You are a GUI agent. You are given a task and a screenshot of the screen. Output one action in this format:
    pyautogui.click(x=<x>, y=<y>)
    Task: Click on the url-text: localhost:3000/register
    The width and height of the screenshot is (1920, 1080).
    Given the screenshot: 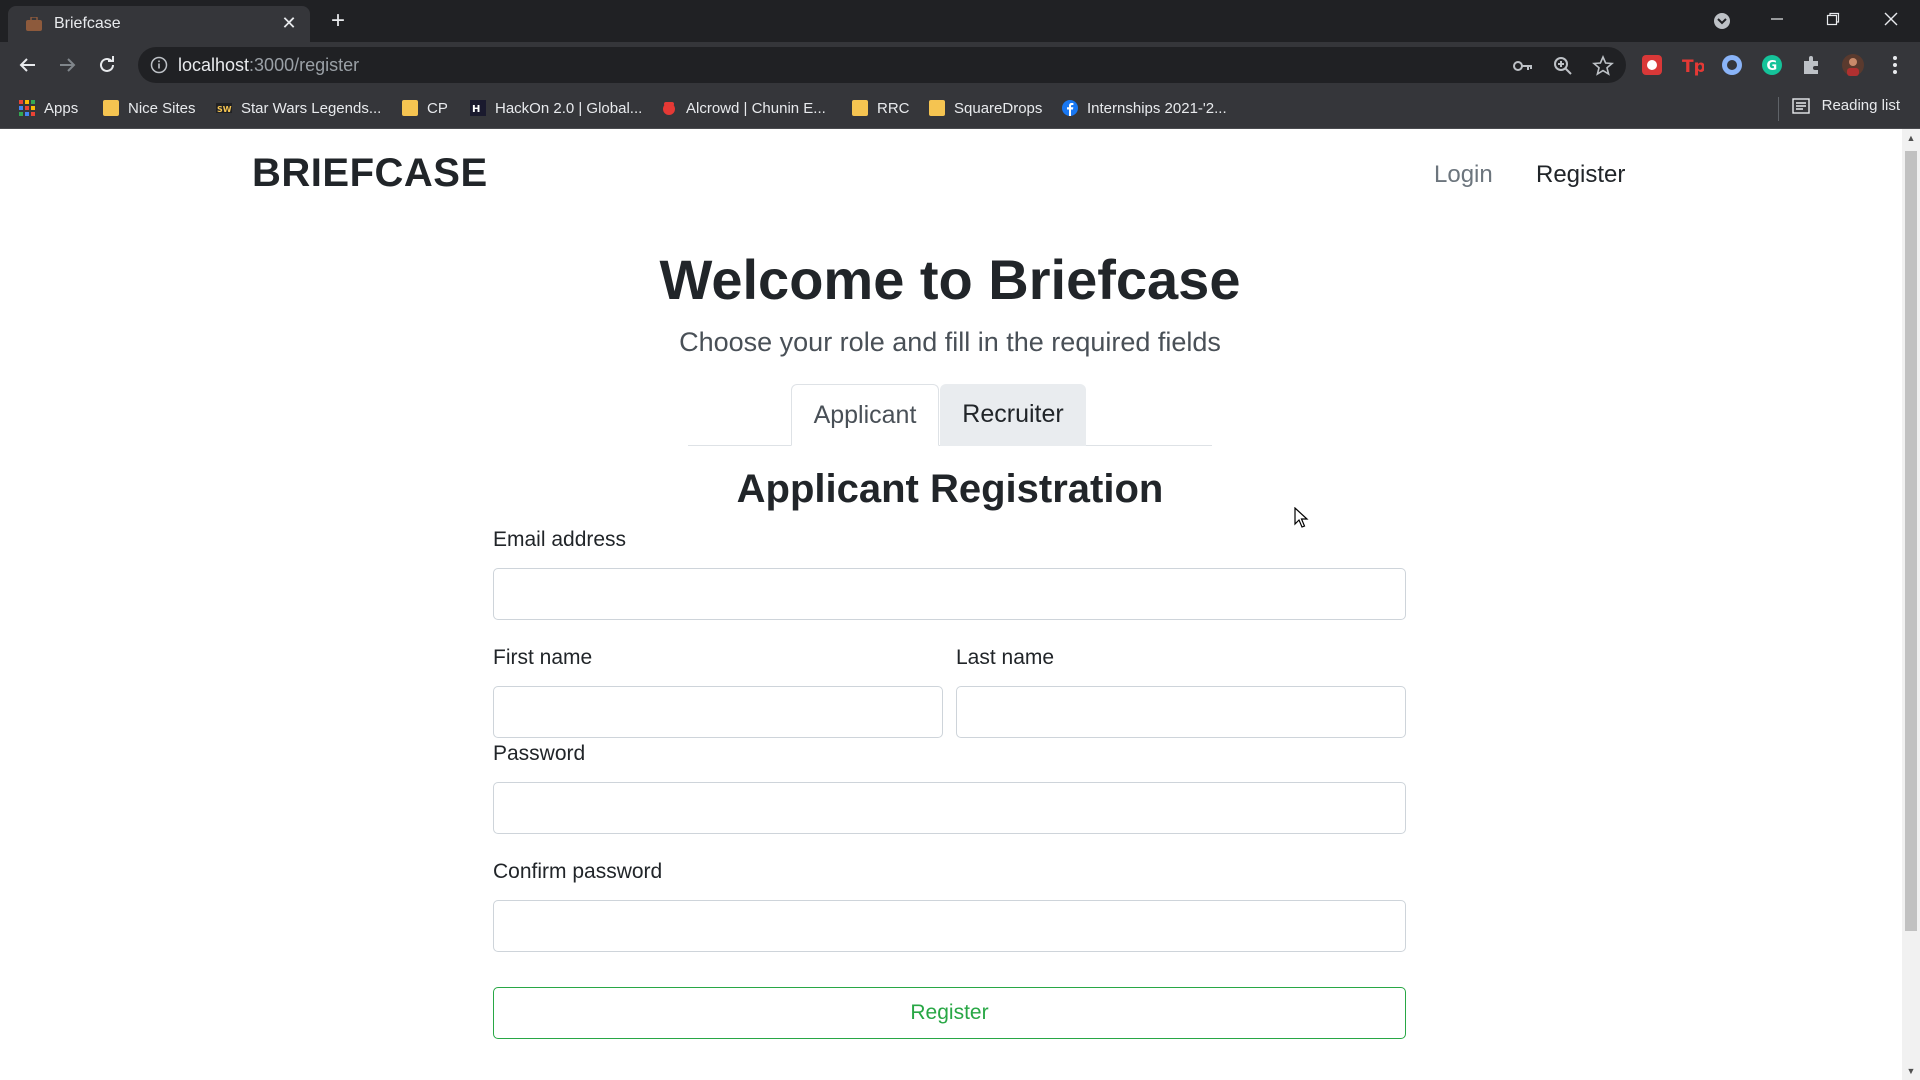 What is the action you would take?
    pyautogui.click(x=268, y=65)
    